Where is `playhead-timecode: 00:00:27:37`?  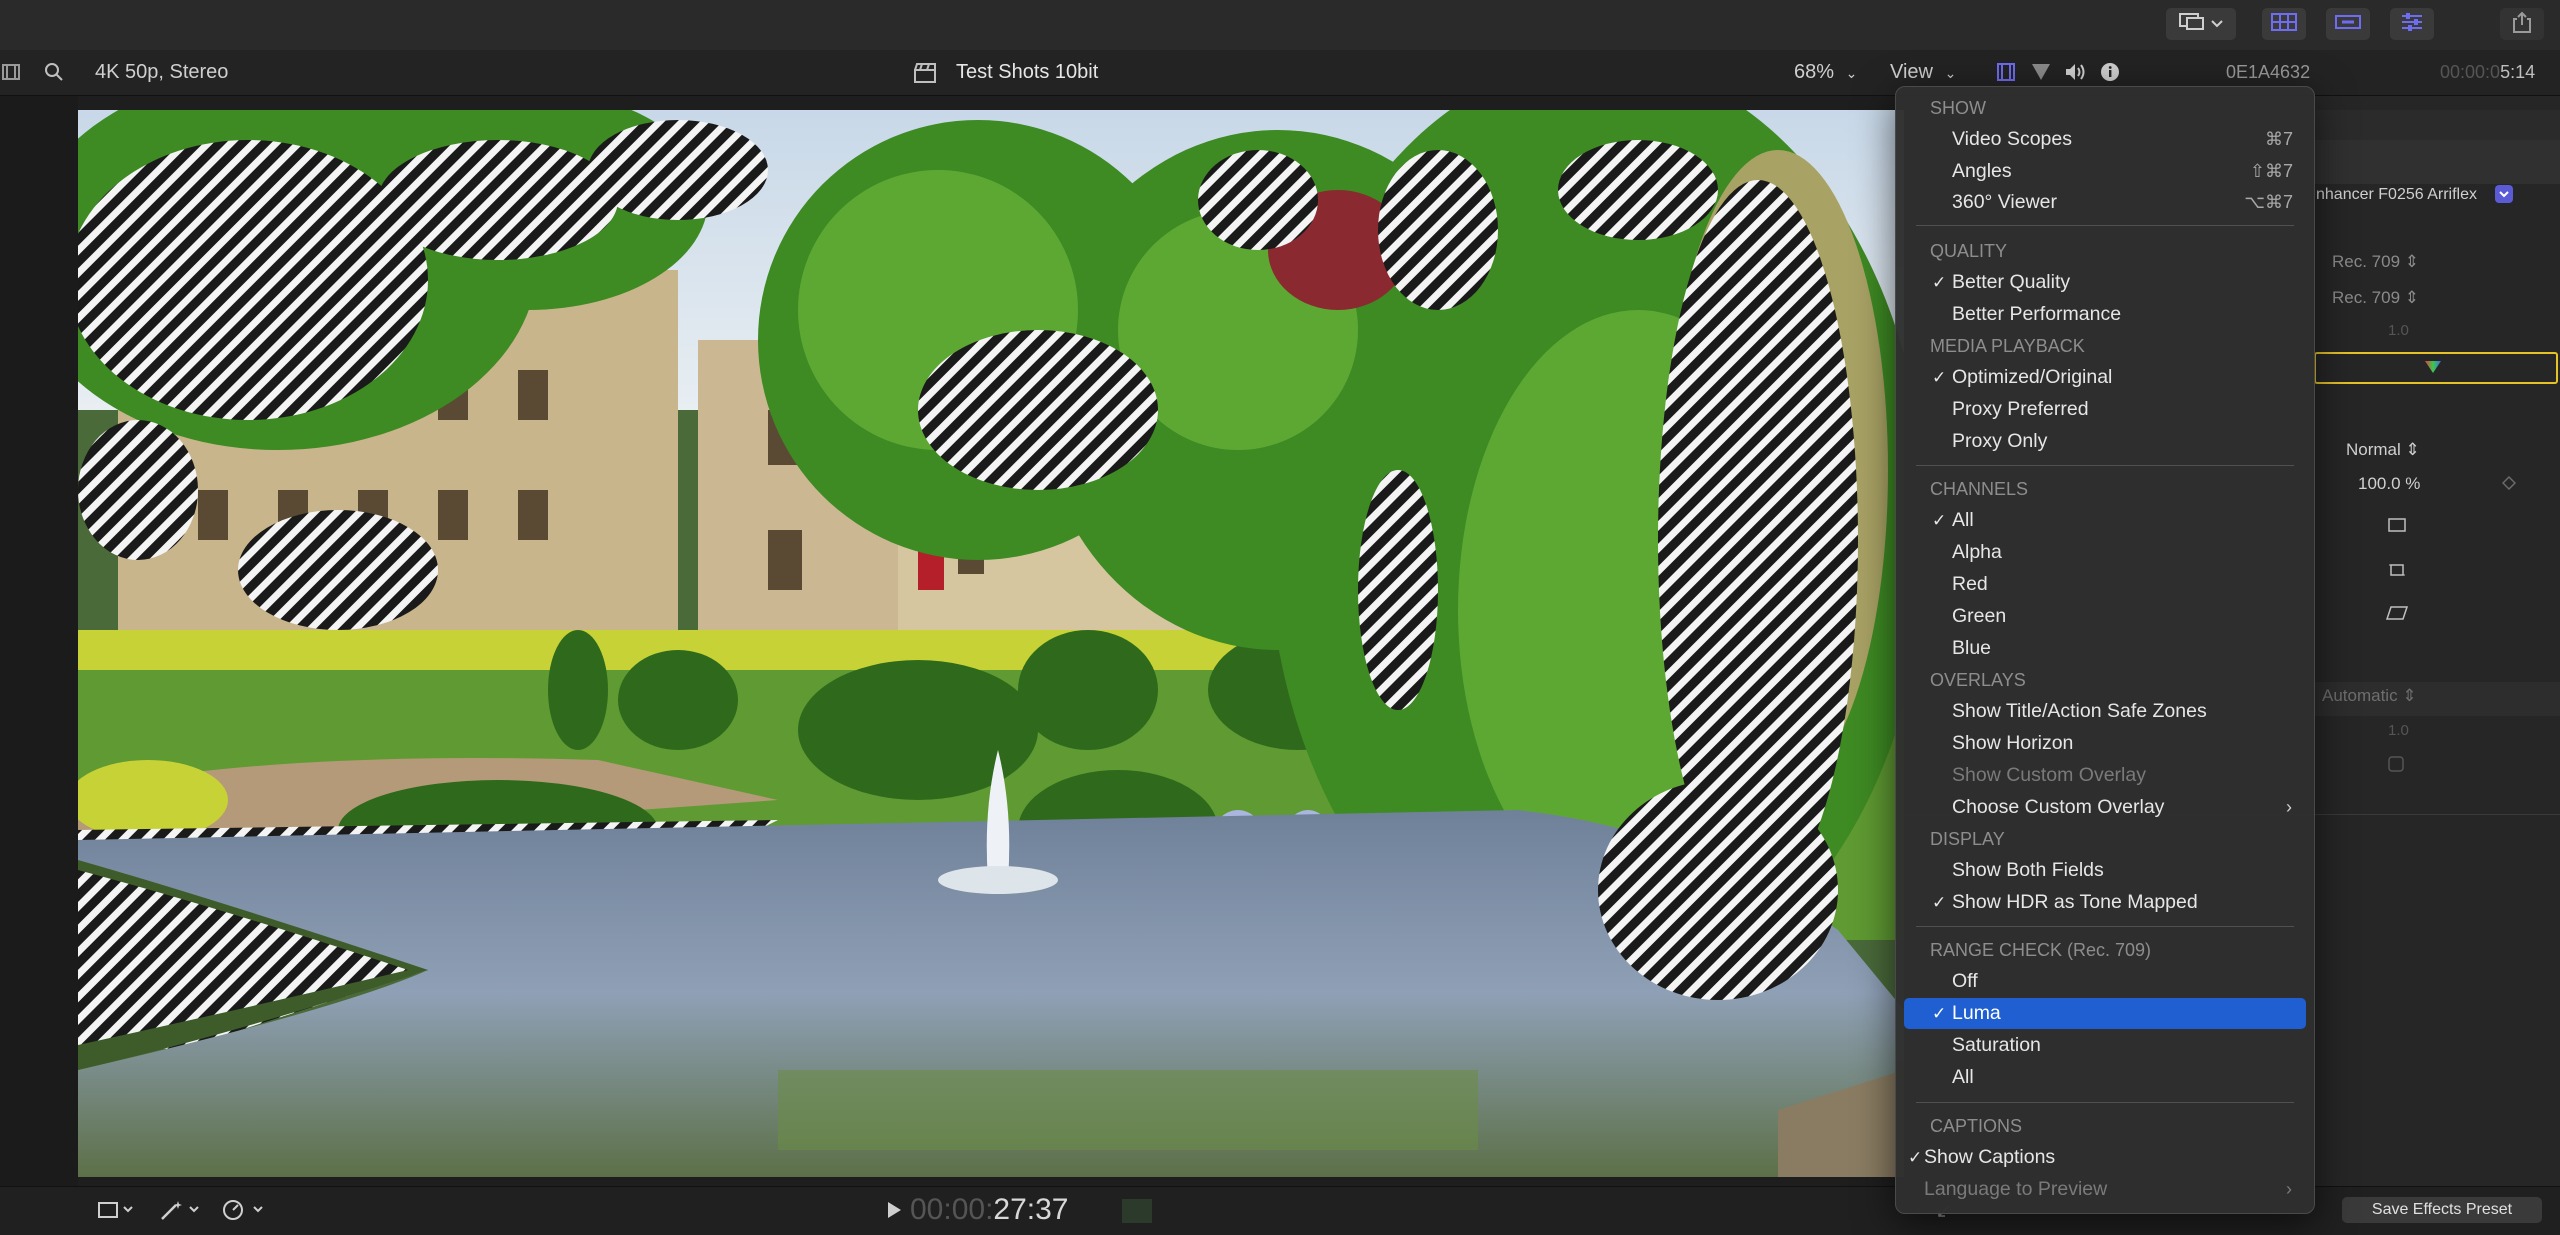 playhead-timecode: 00:00:27:37 is located at coordinates (989, 1210).